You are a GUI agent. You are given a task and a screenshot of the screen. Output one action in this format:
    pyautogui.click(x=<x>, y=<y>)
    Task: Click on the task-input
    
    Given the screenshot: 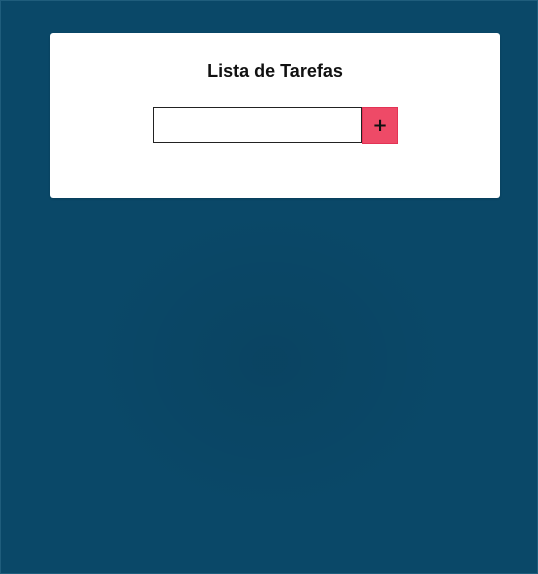 What is the action you would take?
    pyautogui.click(x=257, y=125)
    